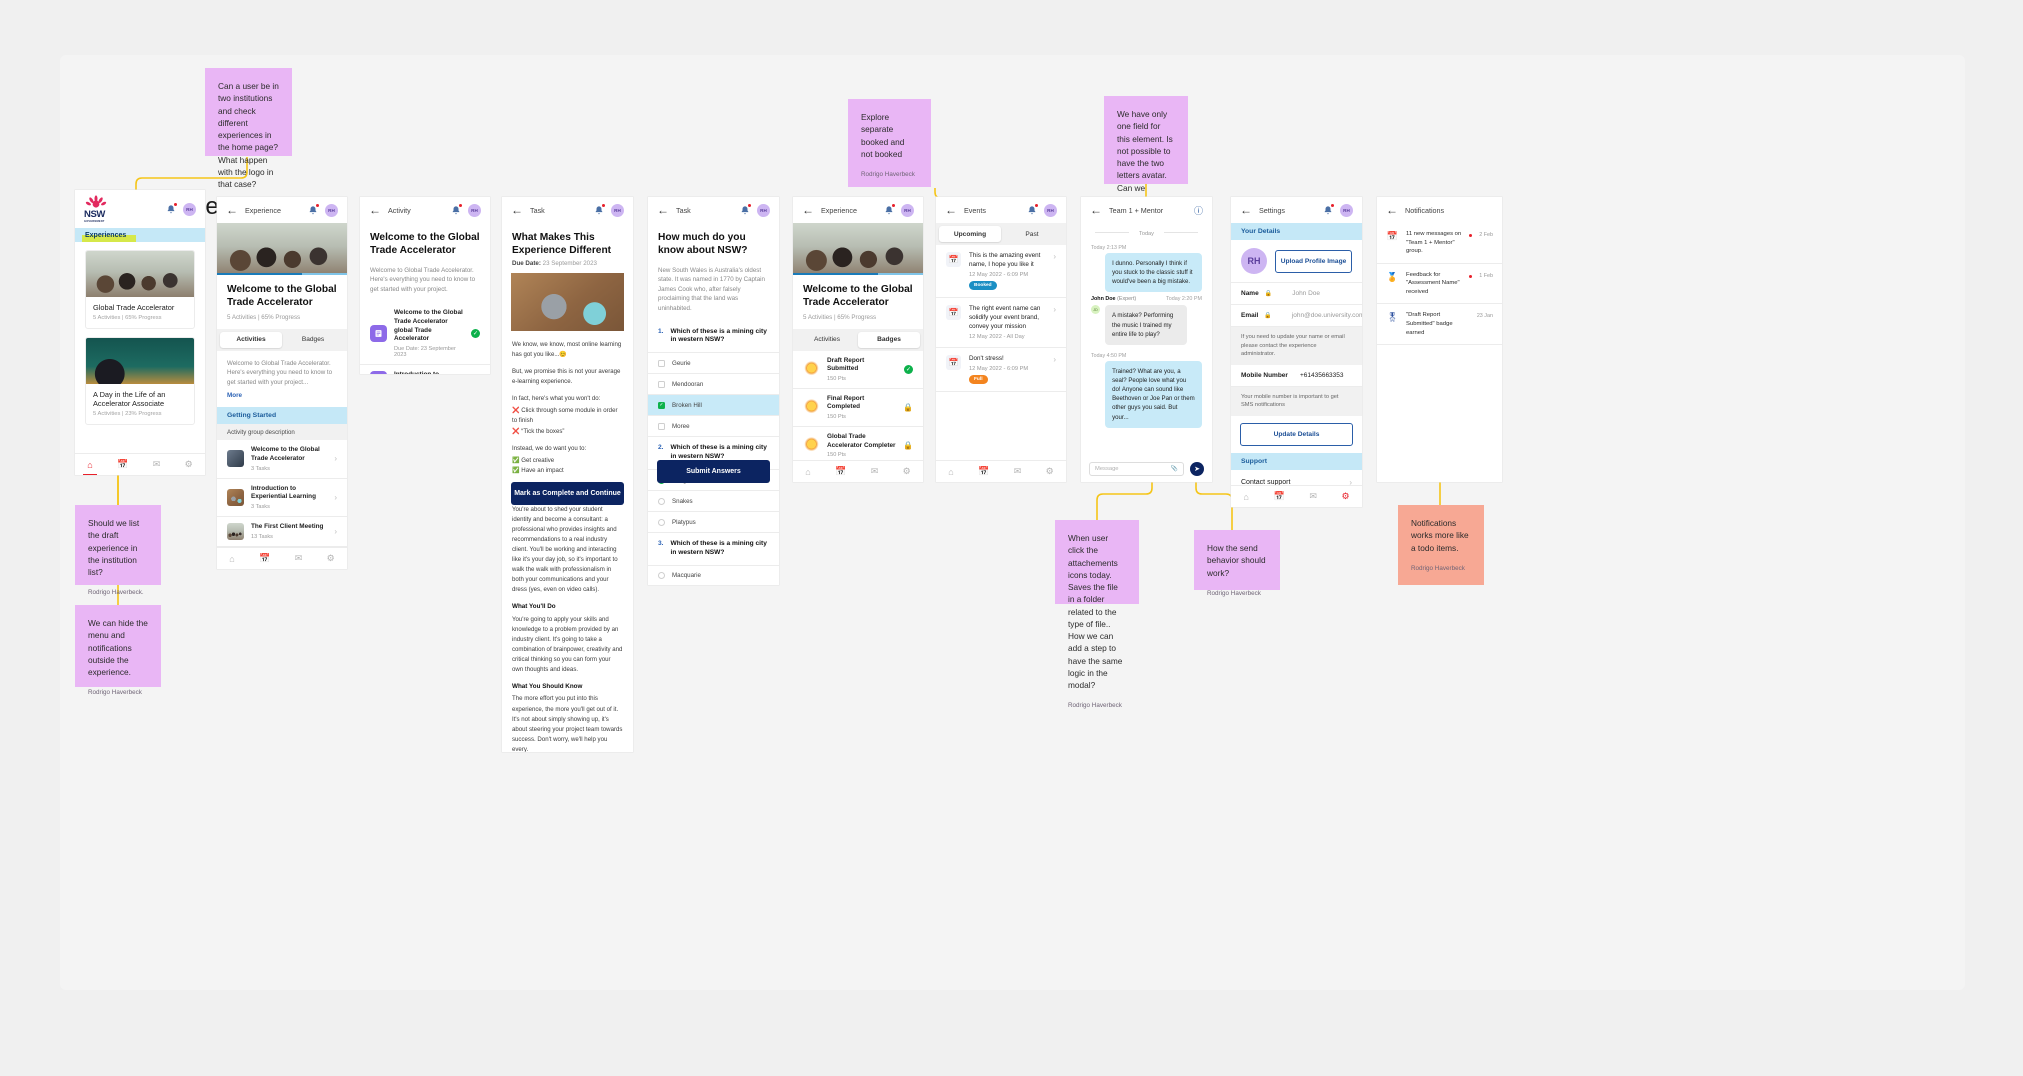 Image resolution: width=2023 pixels, height=1076 pixels. Describe the element at coordinates (282, 398) in the screenshot. I see `more-link: More` at that location.